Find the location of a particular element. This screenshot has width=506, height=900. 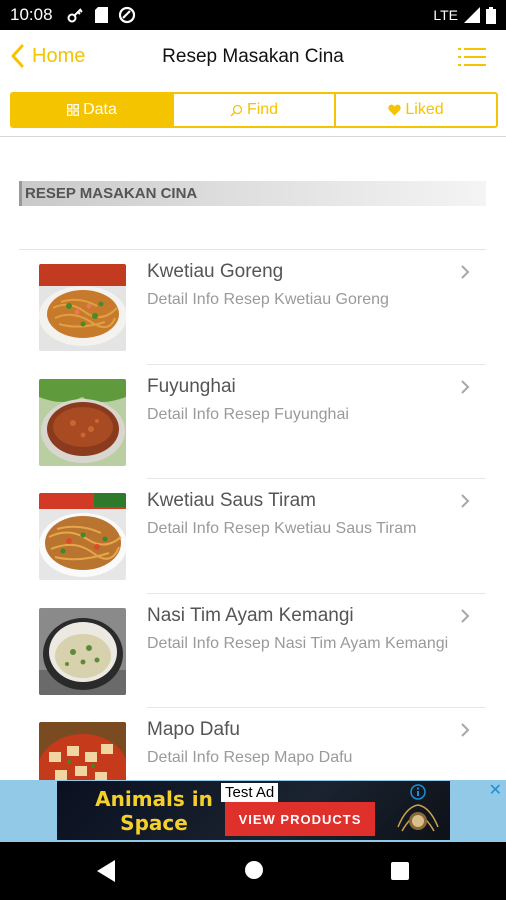

data-saver-icon is located at coordinates (126, 15).